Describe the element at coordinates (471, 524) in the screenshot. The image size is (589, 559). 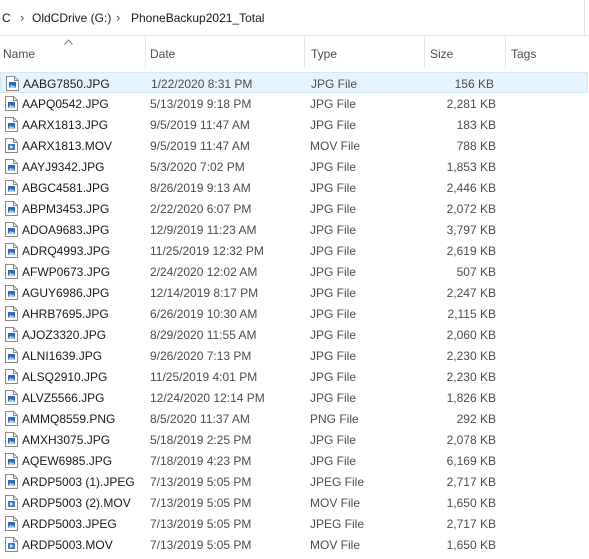
I see `file-size: 2,717 KB` at that location.